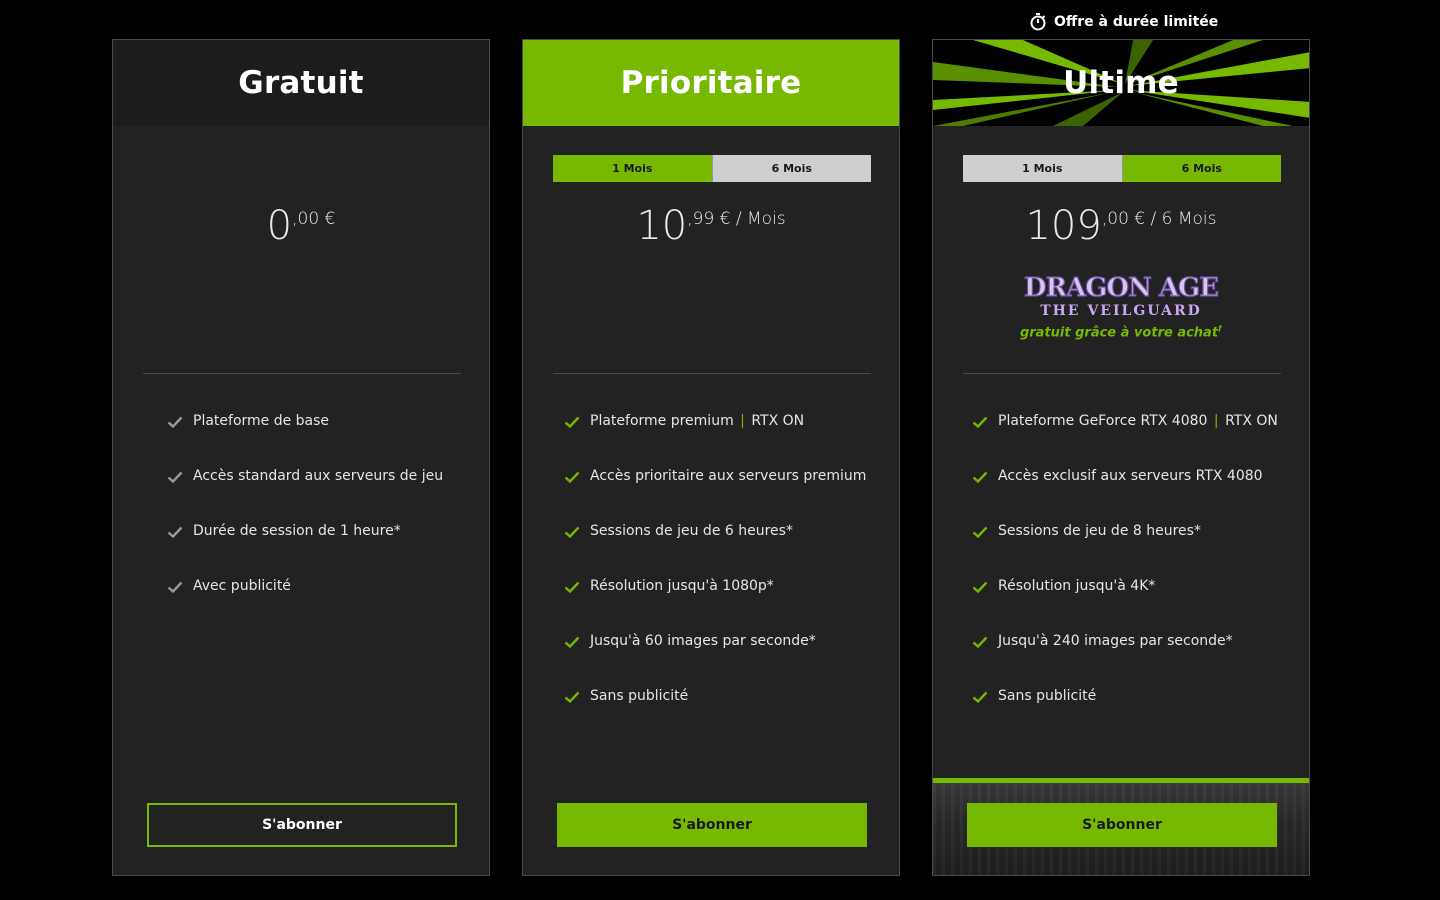 The width and height of the screenshot is (1440, 900). I want to click on plan-price: 10,99 € / Mois, so click(711, 226).